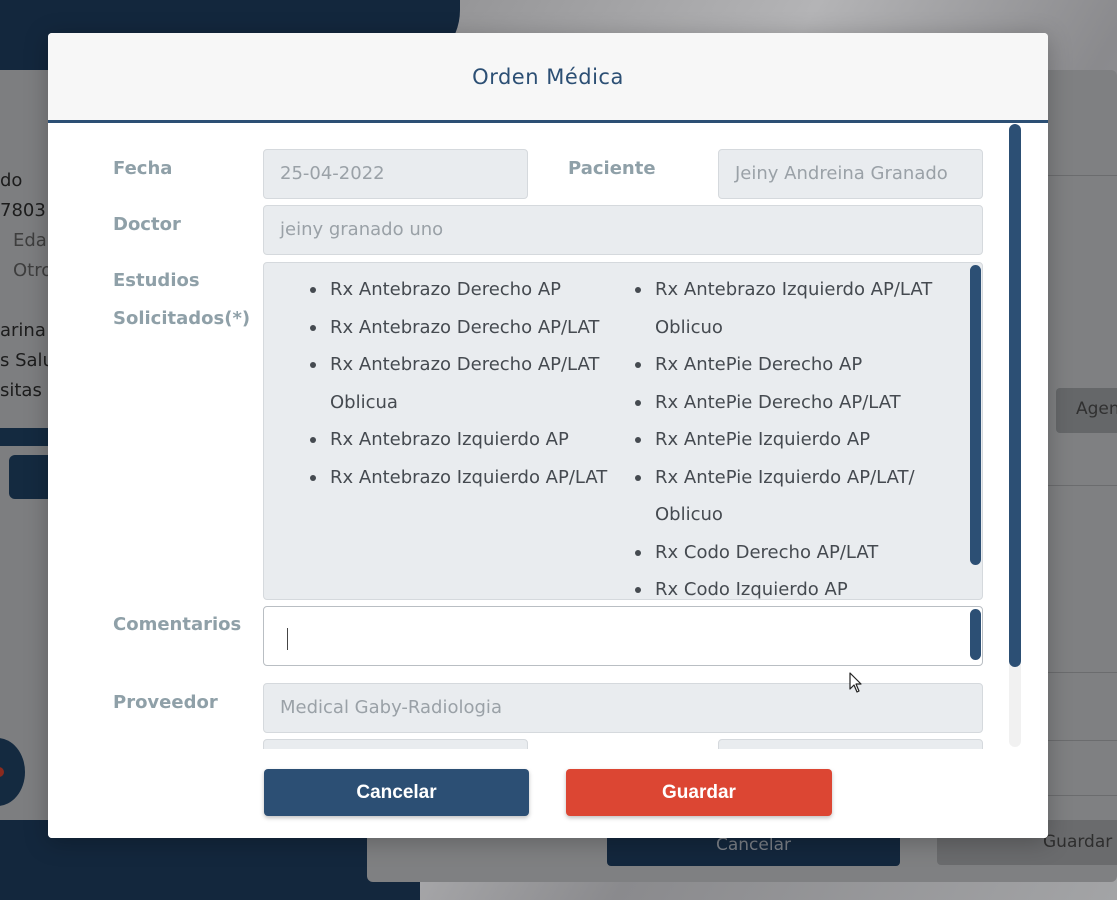 This screenshot has height=900, width=1117. What do you see at coordinates (800, 403) in the screenshot?
I see `study-item: Rx AntePie Derecho AP/LAT` at bounding box center [800, 403].